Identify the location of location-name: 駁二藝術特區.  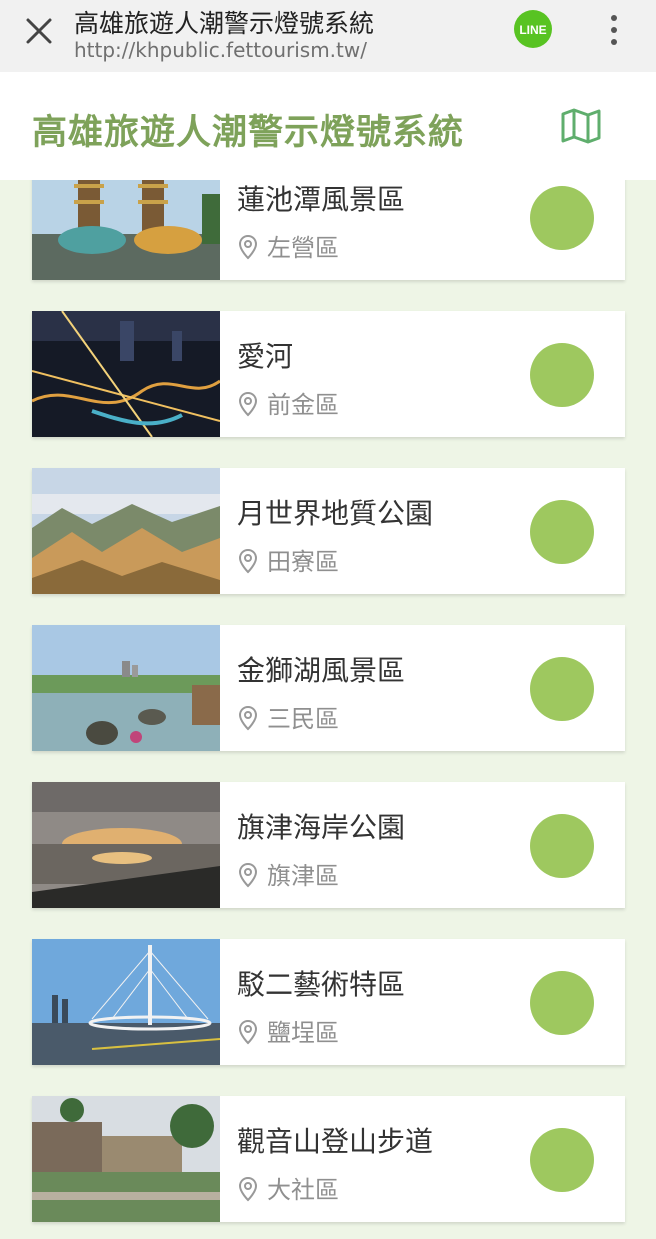
(321, 984).